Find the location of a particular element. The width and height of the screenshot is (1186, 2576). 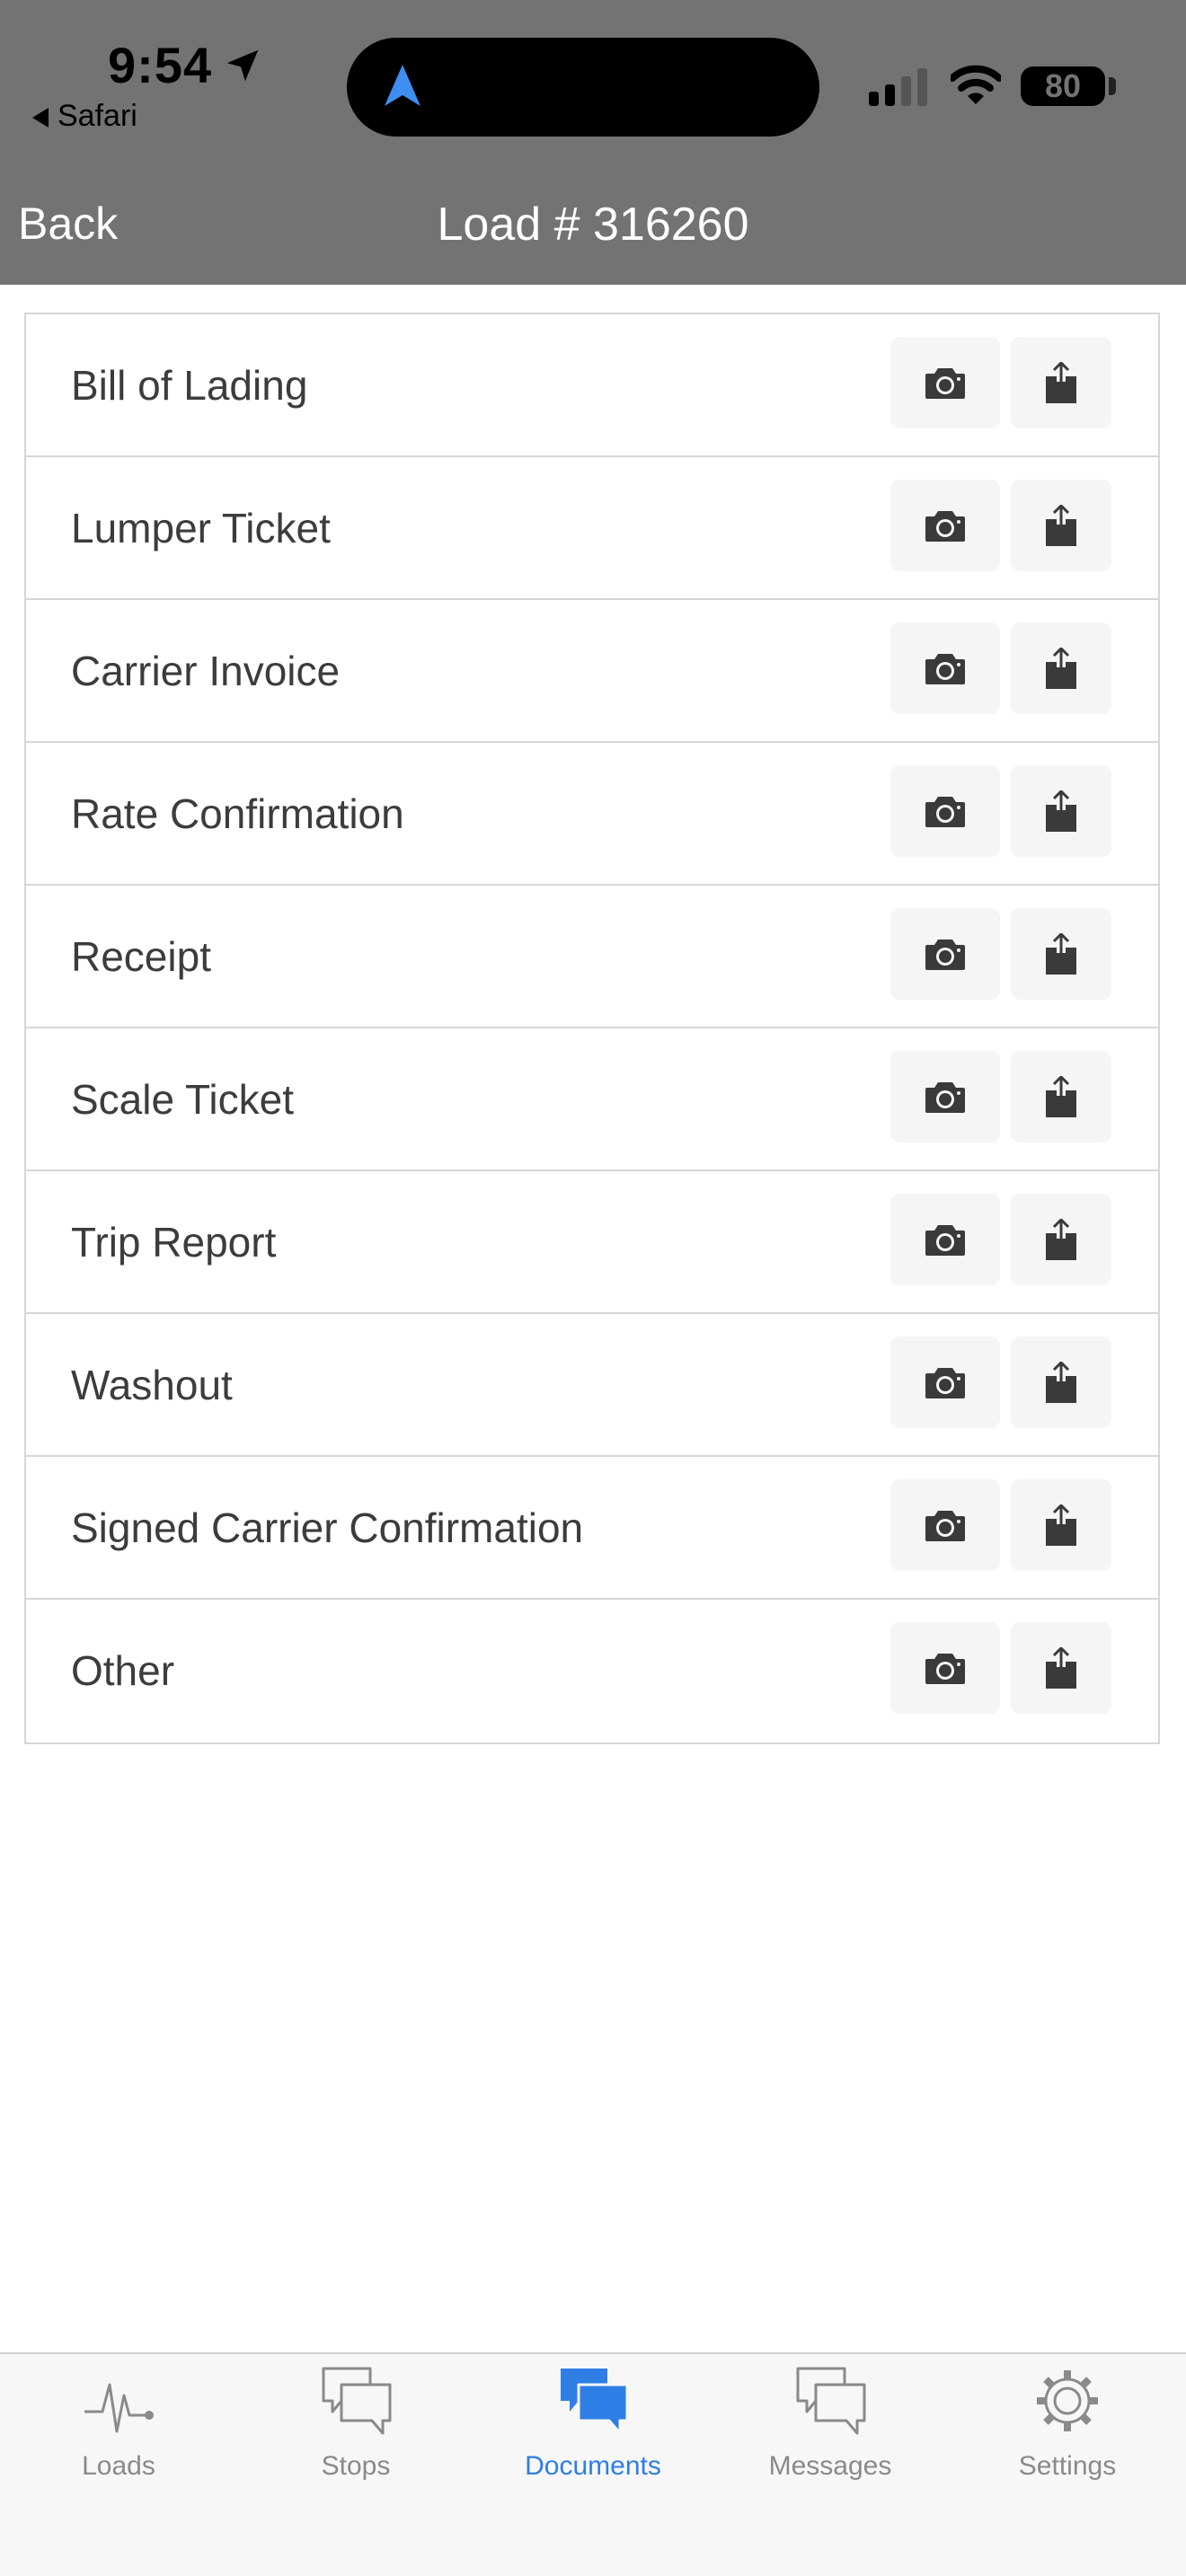

document-label: Receipt is located at coordinates (141, 956).